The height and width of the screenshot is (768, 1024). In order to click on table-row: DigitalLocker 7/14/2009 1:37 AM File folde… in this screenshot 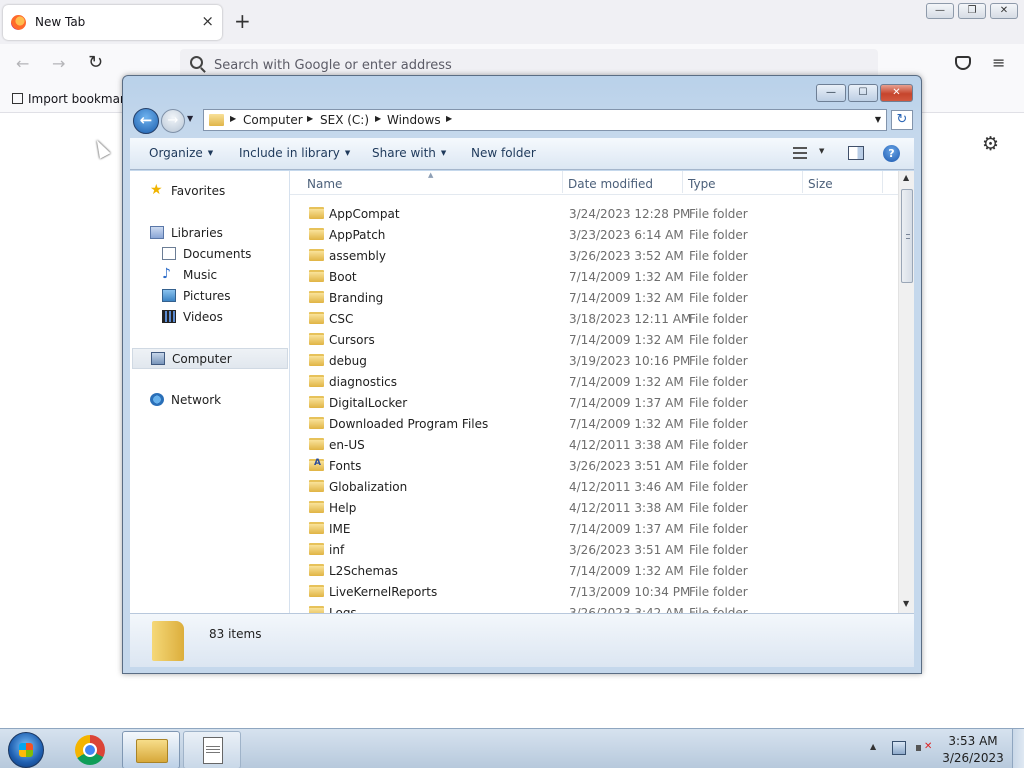, I will do `click(594, 402)`.